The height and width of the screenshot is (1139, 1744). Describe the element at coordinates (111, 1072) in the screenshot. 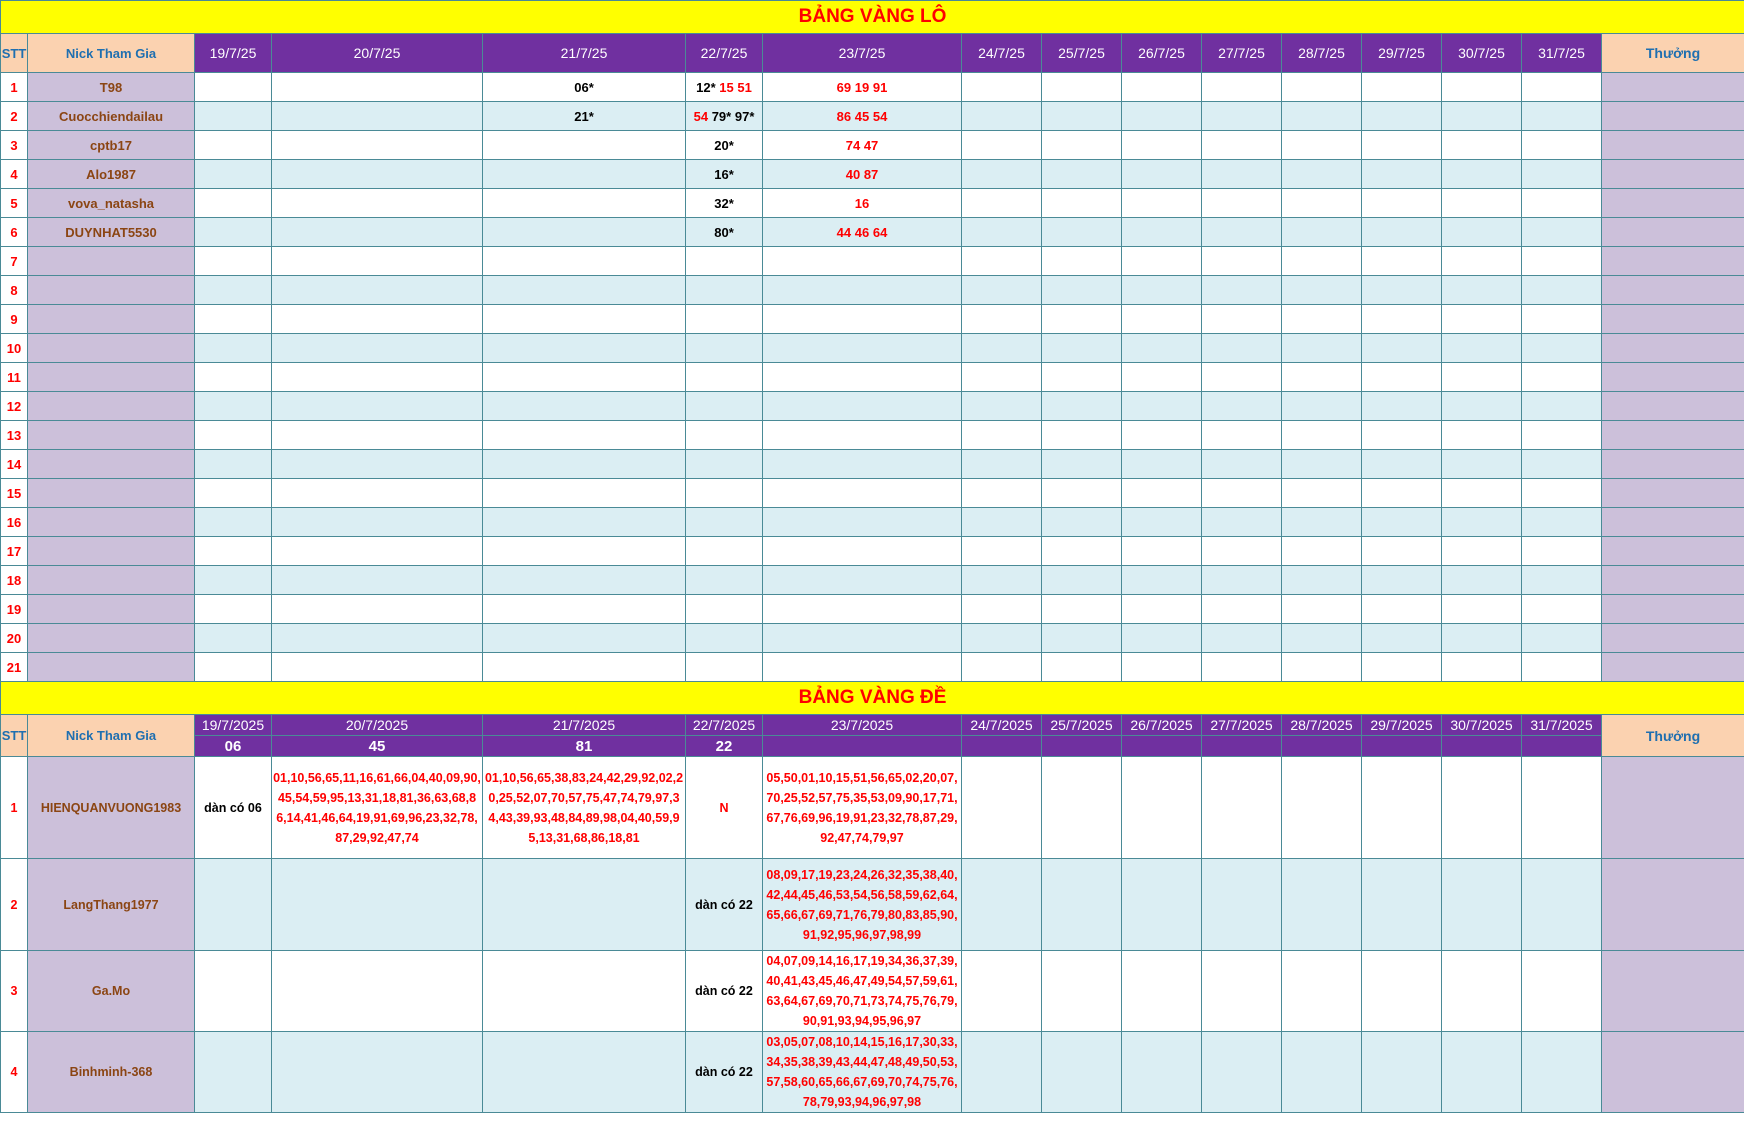

I see `nick-name: Binhminh-368` at that location.